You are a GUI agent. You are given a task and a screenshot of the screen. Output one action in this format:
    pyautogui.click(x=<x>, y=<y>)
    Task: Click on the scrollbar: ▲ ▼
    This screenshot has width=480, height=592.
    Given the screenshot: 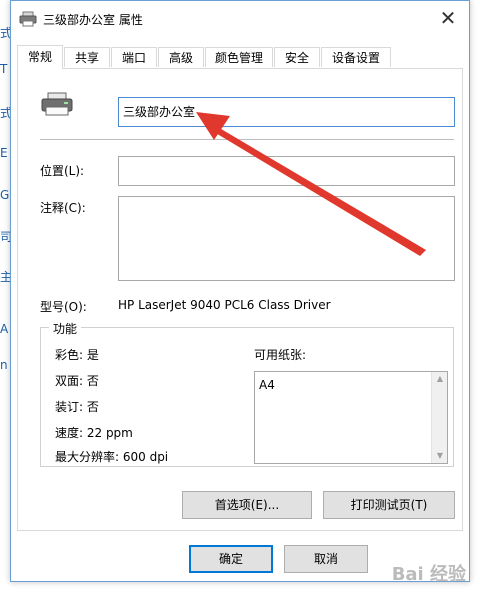 What is the action you would take?
    pyautogui.click(x=439, y=417)
    